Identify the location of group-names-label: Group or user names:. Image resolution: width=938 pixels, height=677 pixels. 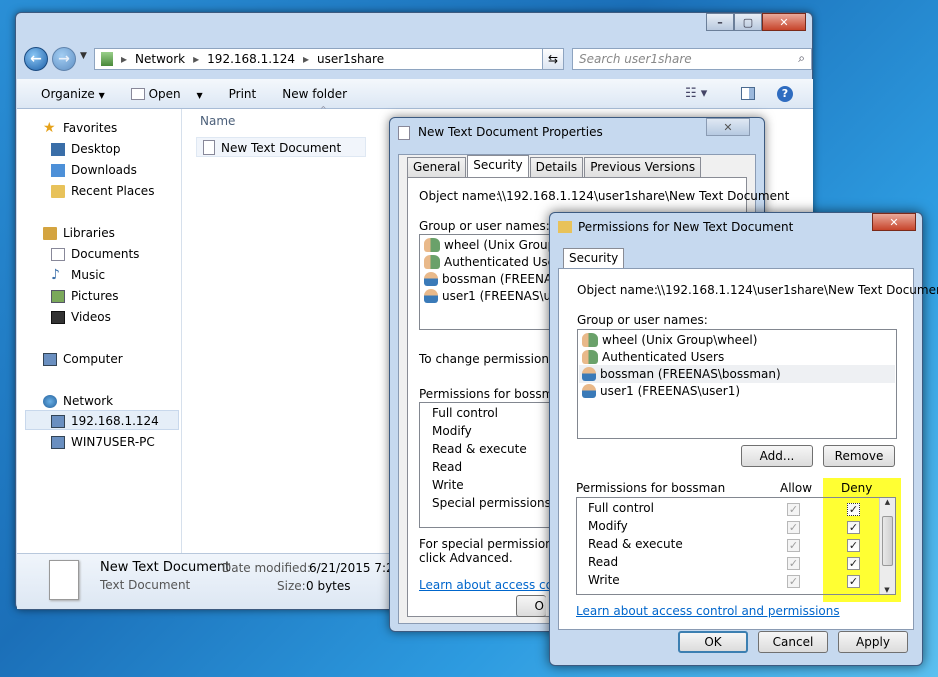
(484, 226).